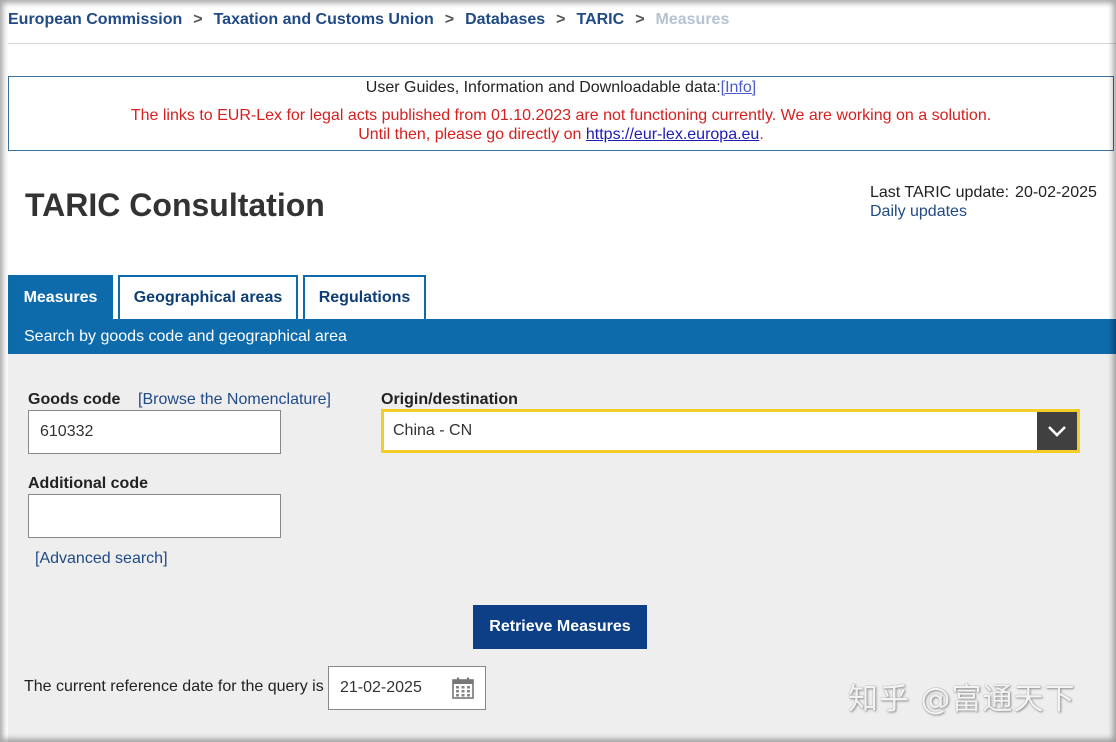 The height and width of the screenshot is (742, 1116). Describe the element at coordinates (600, 20) in the screenshot. I see `breadcrumb-taric: TARIC` at that location.